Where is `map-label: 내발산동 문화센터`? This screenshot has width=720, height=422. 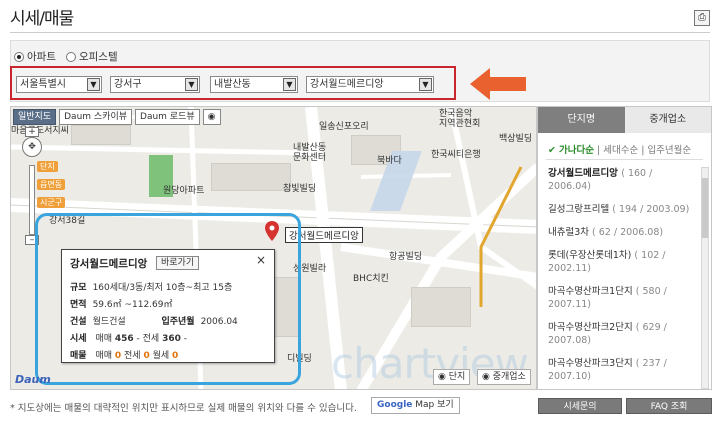
map-label: 내발산동 문화센터 is located at coordinates (310, 153).